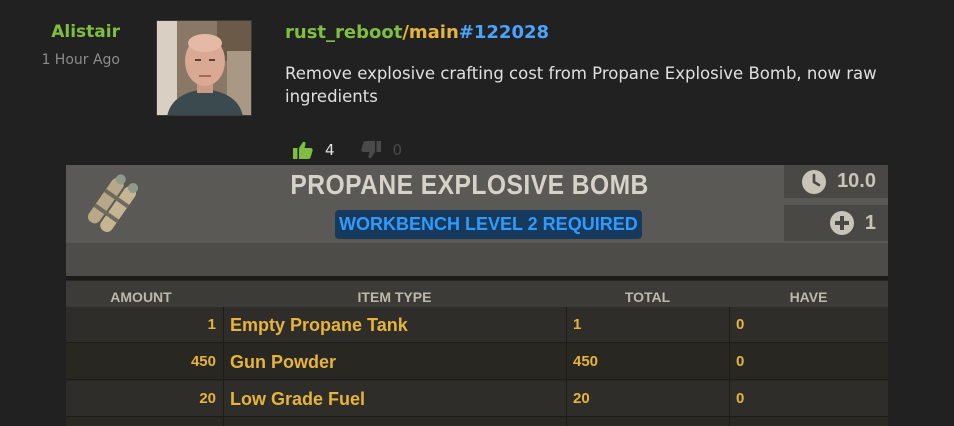 Image resolution: width=954 pixels, height=426 pixels. I want to click on propane-bomb-icon, so click(112, 205).